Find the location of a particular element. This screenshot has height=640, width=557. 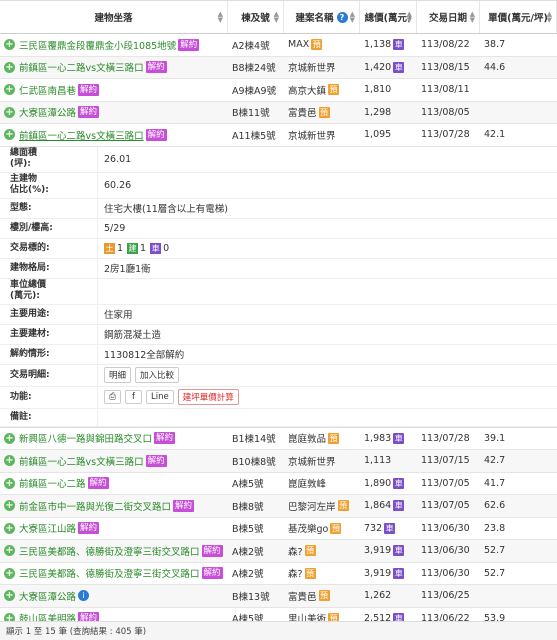

address-link: 大寮區江山路 is located at coordinates (47, 528).